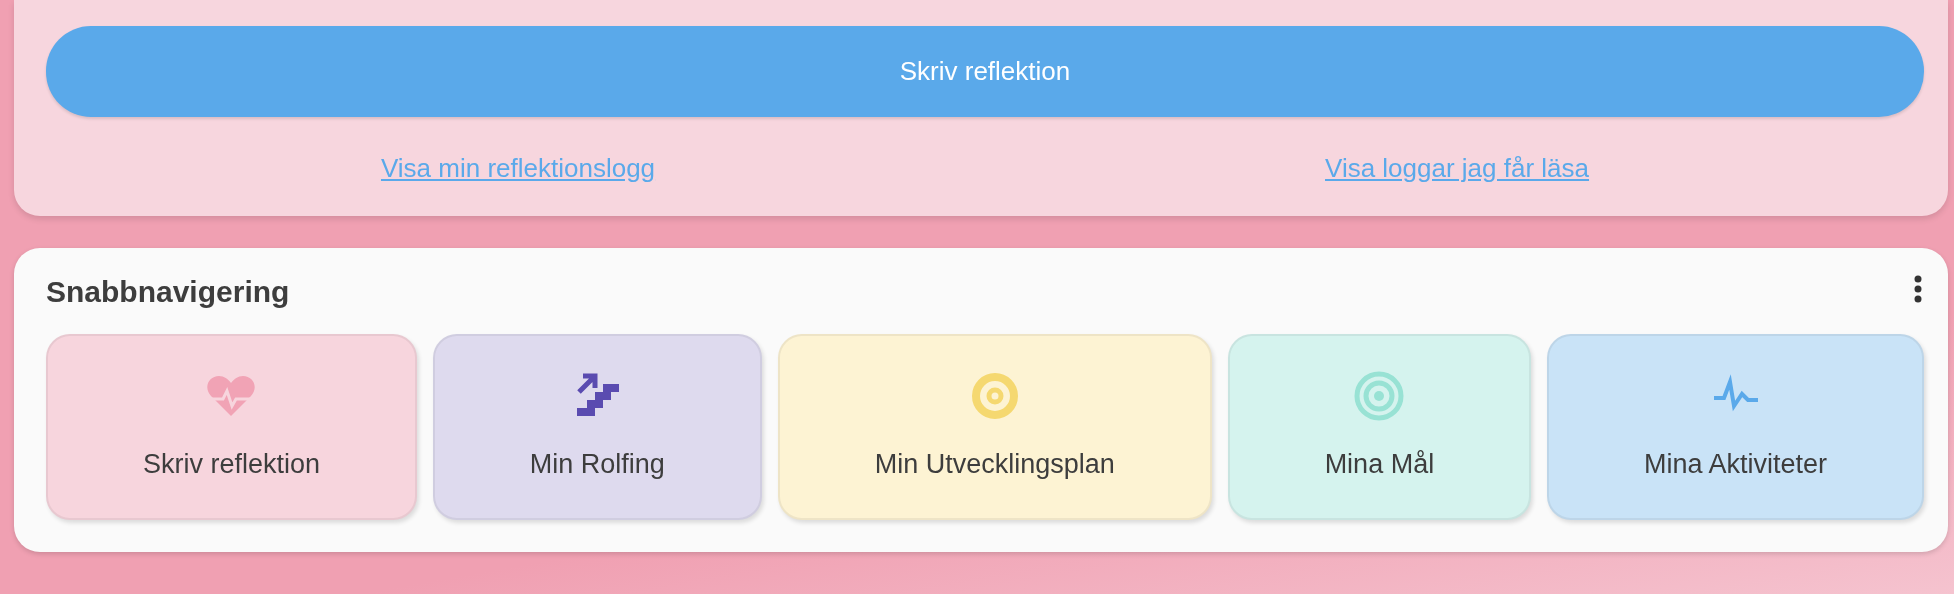 The width and height of the screenshot is (1954, 594). I want to click on card-title: Snabbnavigering, so click(168, 292).